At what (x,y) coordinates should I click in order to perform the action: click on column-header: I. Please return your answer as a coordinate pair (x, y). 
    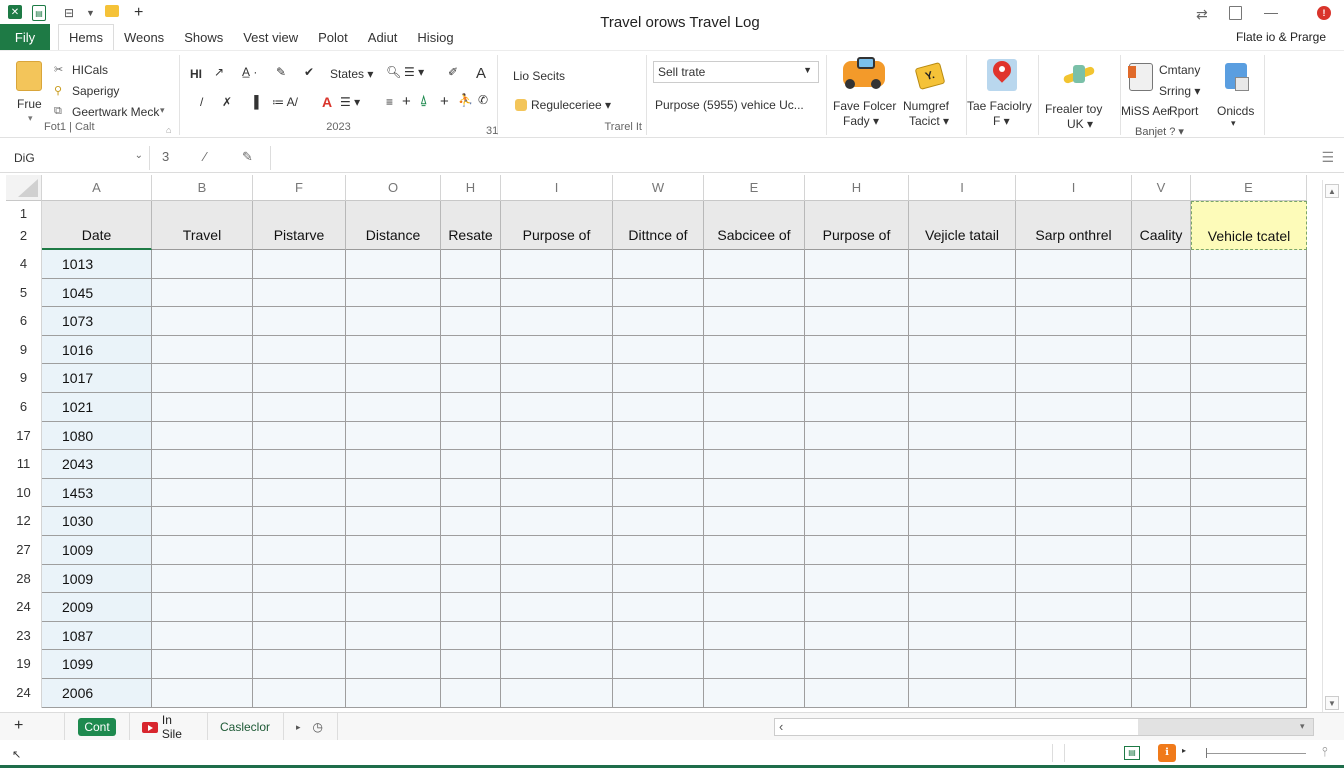
    Looking at the image, I should click on (962, 188).